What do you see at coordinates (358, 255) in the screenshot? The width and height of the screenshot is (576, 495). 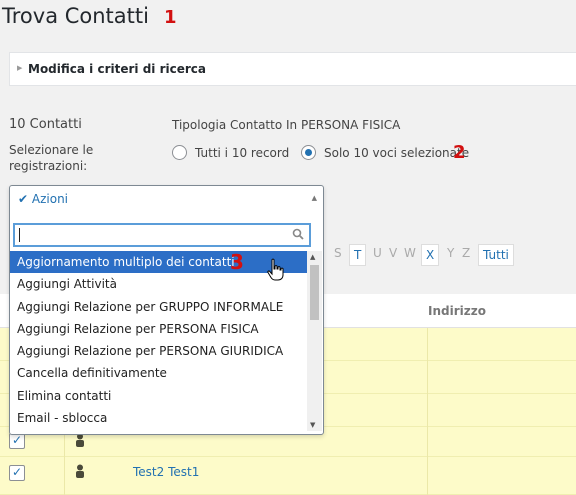 I see `alpha-letter-t: T` at bounding box center [358, 255].